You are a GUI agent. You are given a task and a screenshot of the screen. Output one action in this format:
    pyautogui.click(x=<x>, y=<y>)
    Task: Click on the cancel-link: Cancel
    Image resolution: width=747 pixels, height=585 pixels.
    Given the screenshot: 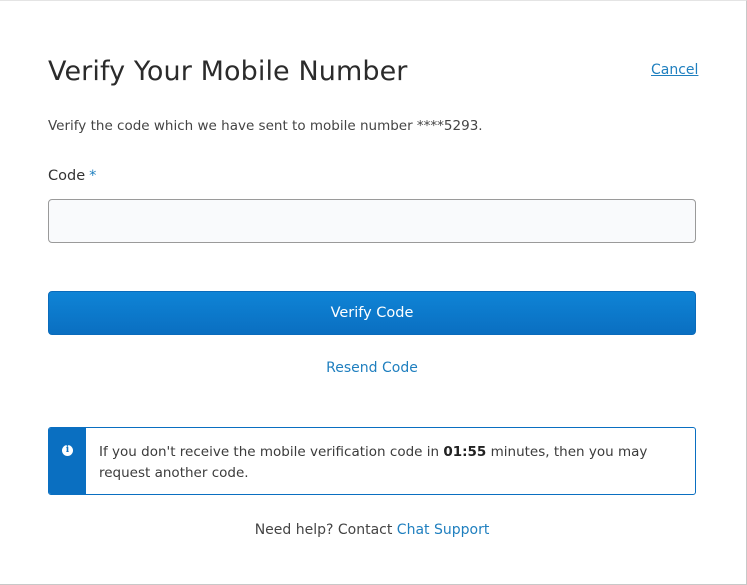 What is the action you would take?
    pyautogui.click(x=674, y=70)
    